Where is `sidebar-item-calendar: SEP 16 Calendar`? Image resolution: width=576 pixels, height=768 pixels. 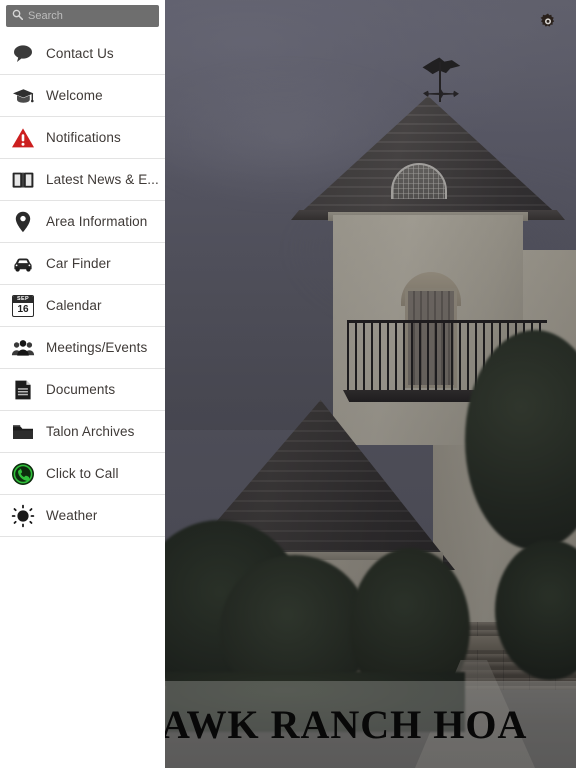 sidebar-item-calendar: SEP 16 Calendar is located at coordinates (82, 306).